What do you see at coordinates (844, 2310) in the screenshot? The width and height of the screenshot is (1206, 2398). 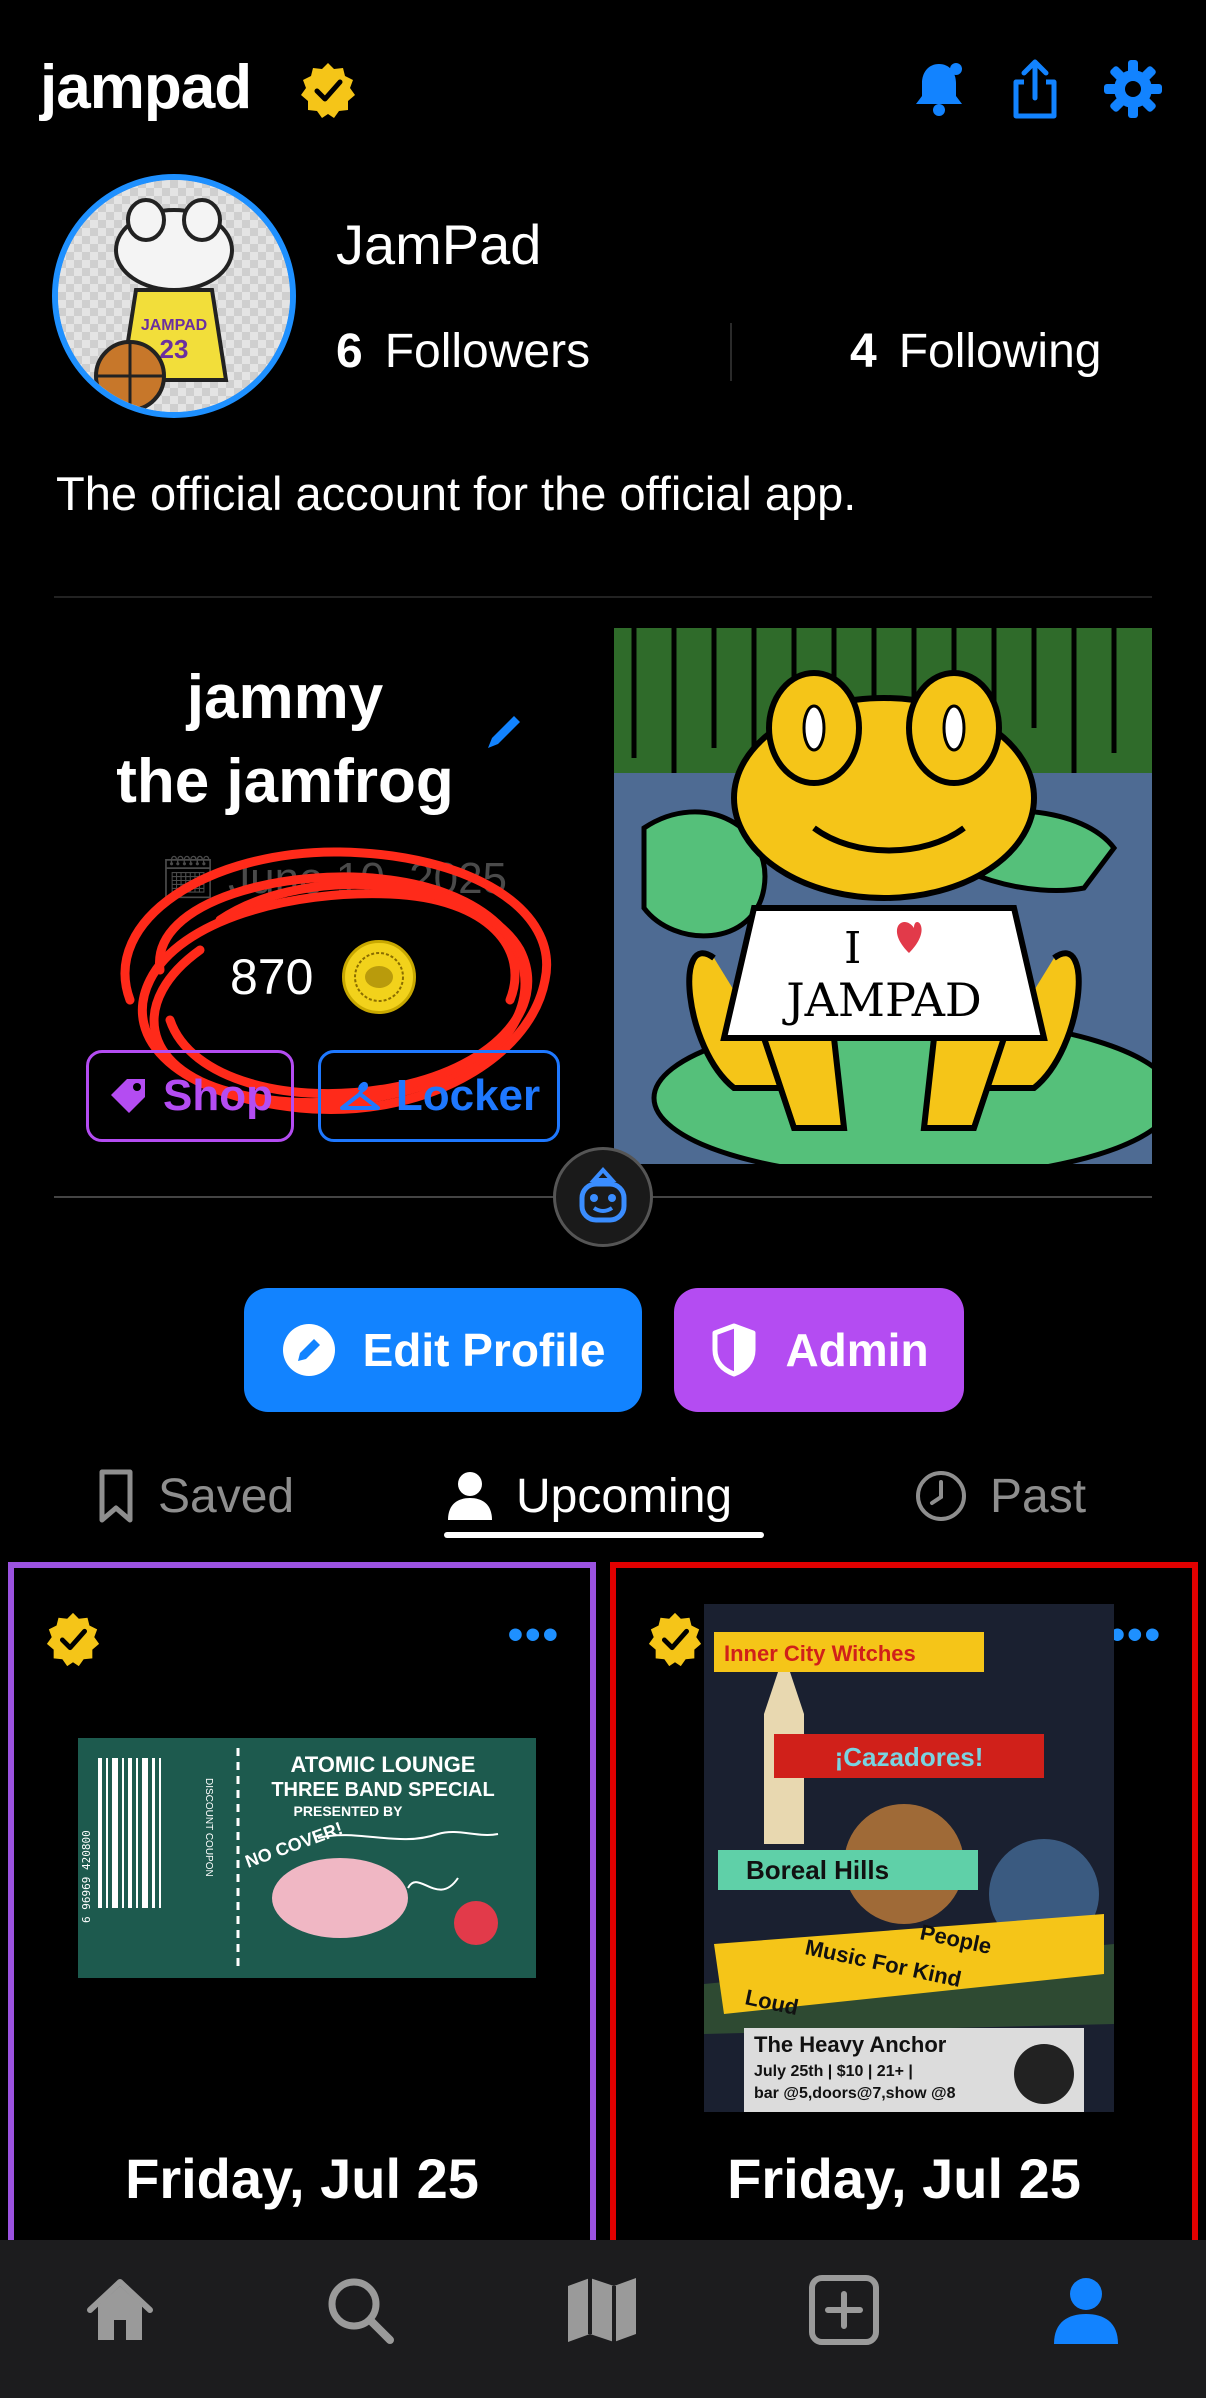 I see `add-icon` at bounding box center [844, 2310].